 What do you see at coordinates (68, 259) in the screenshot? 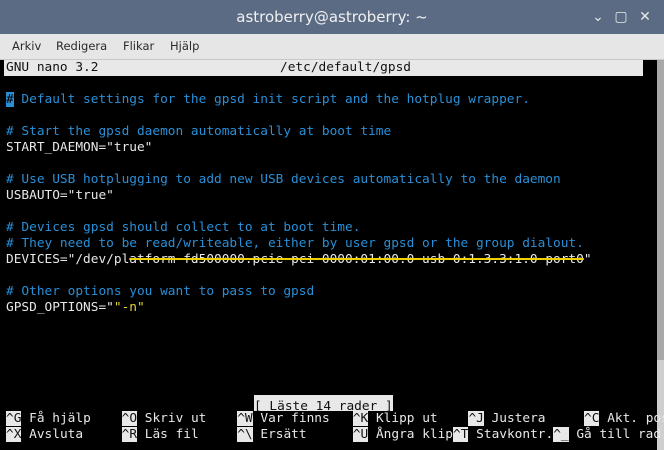
I see `line-text: DEVICES="/dev/pl` at bounding box center [68, 259].